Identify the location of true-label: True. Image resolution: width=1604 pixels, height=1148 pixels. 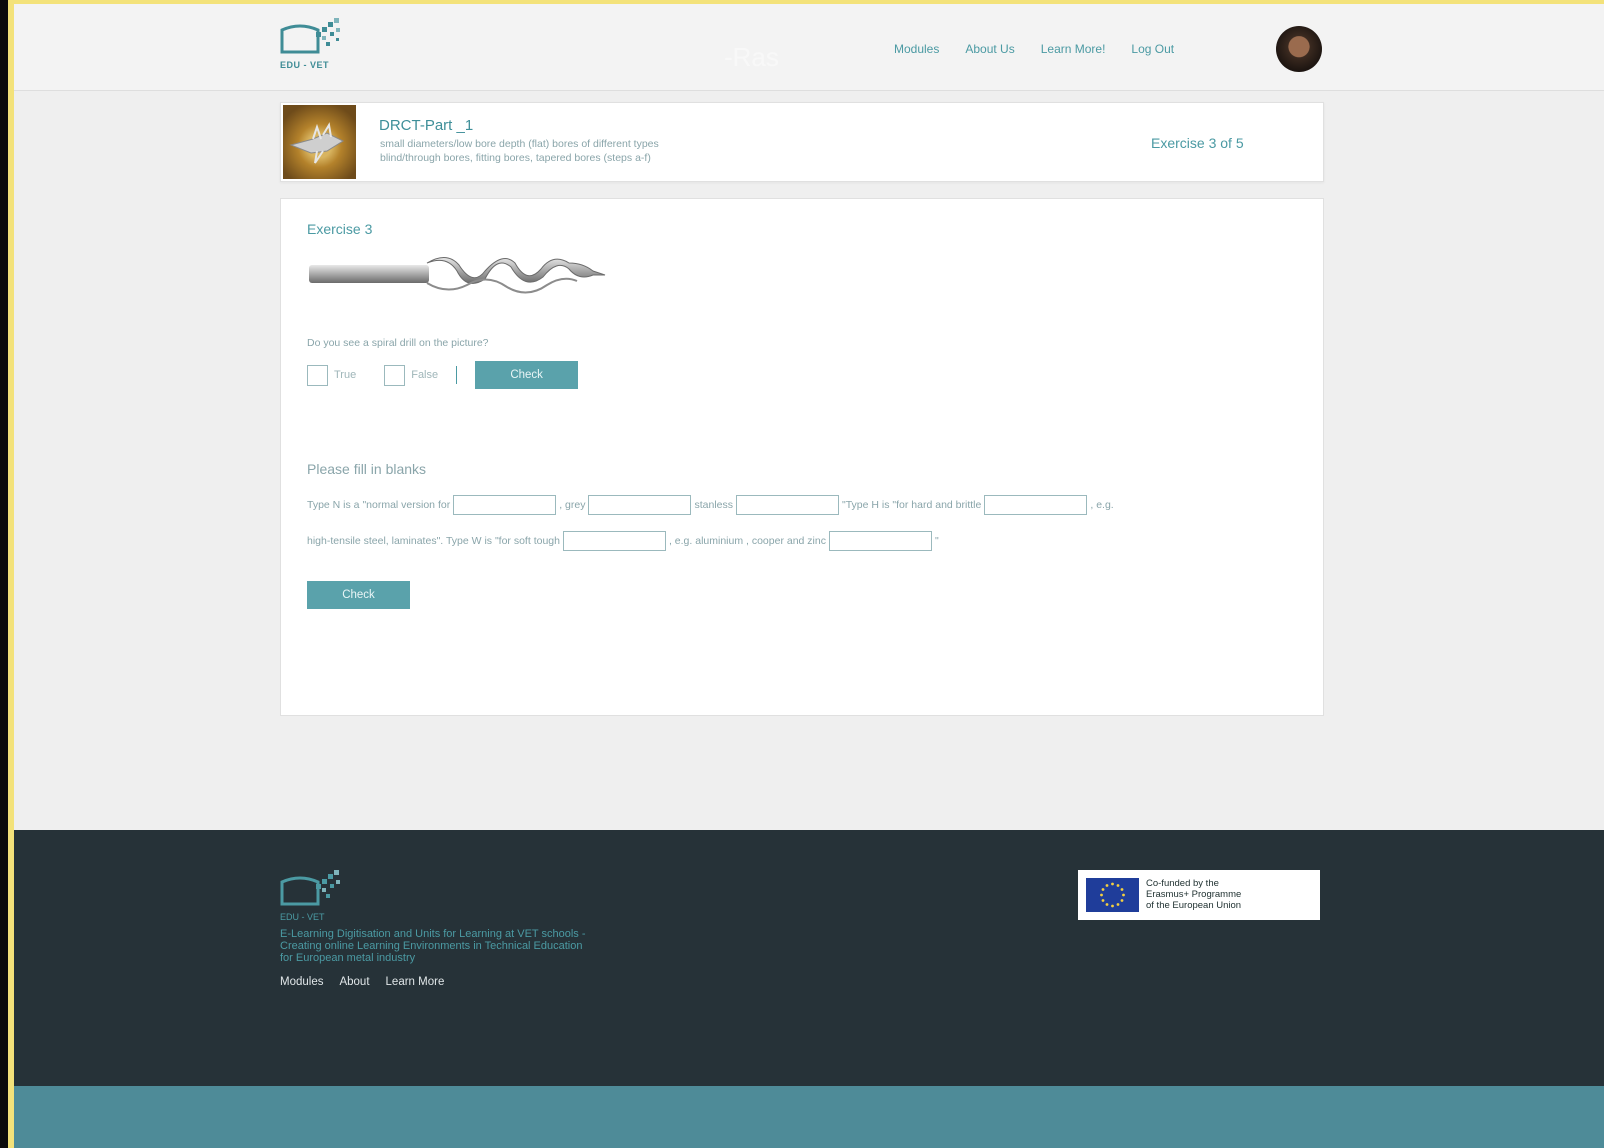
(345, 375).